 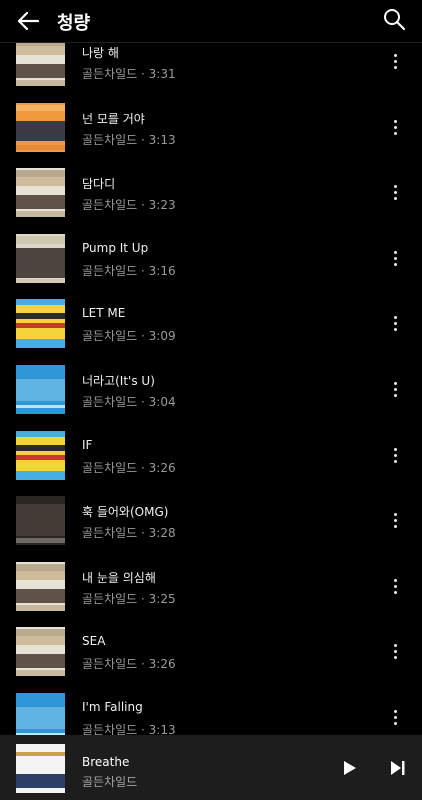 What do you see at coordinates (211, 258) in the screenshot?
I see `track-row: Pump It Up 골든차일드 · 3:16` at bounding box center [211, 258].